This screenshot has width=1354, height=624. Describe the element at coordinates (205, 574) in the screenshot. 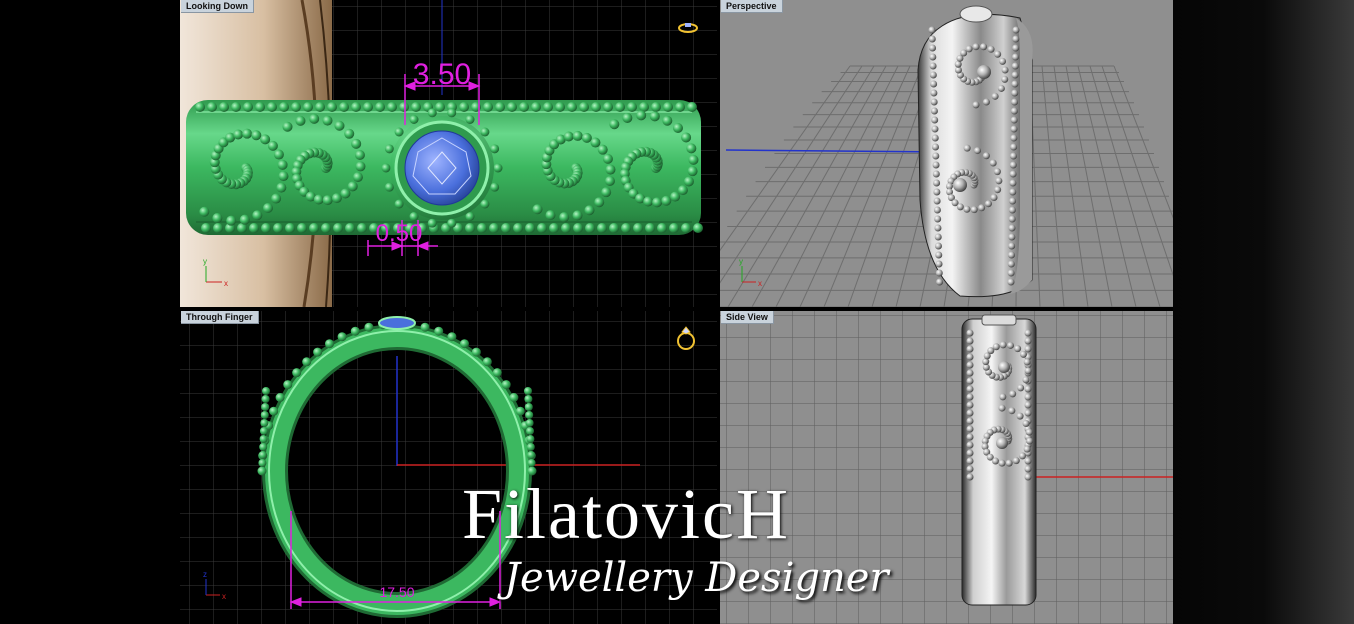

I see `svg-text: z` at that location.